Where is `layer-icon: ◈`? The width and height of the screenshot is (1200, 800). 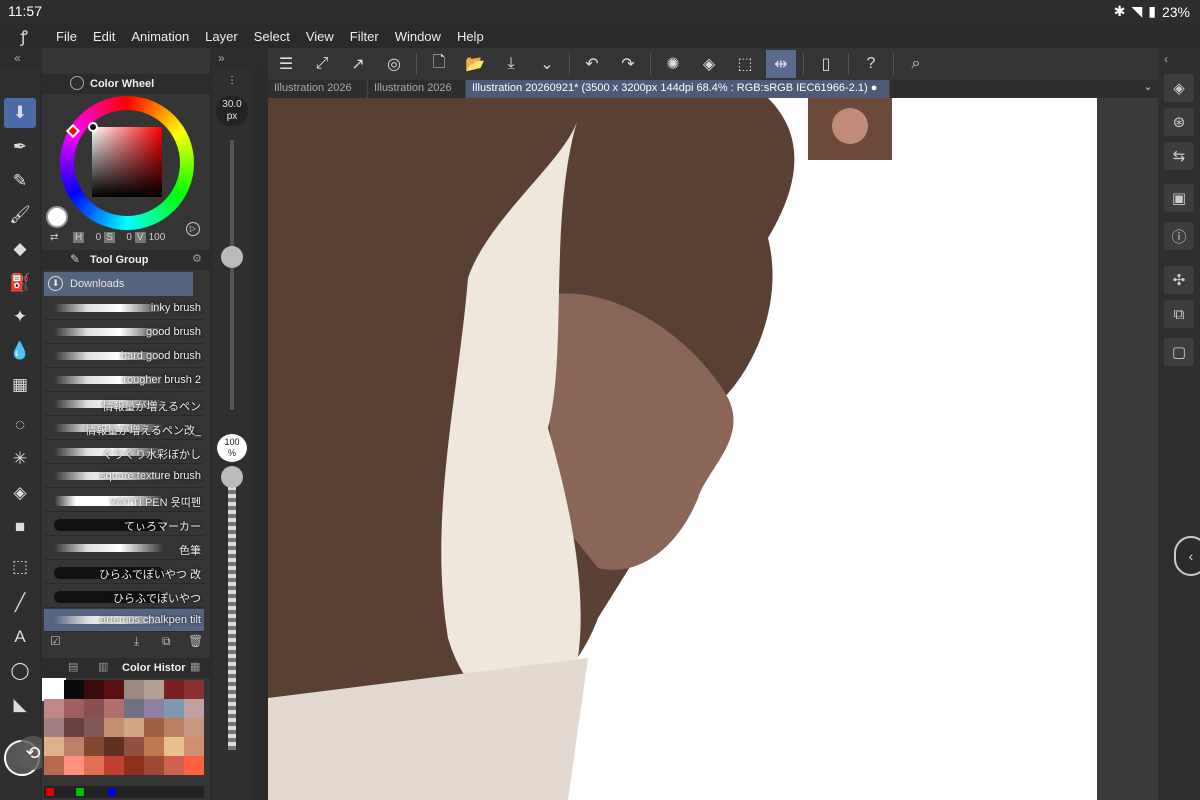
layer-icon: ◈ is located at coordinates (1179, 88).